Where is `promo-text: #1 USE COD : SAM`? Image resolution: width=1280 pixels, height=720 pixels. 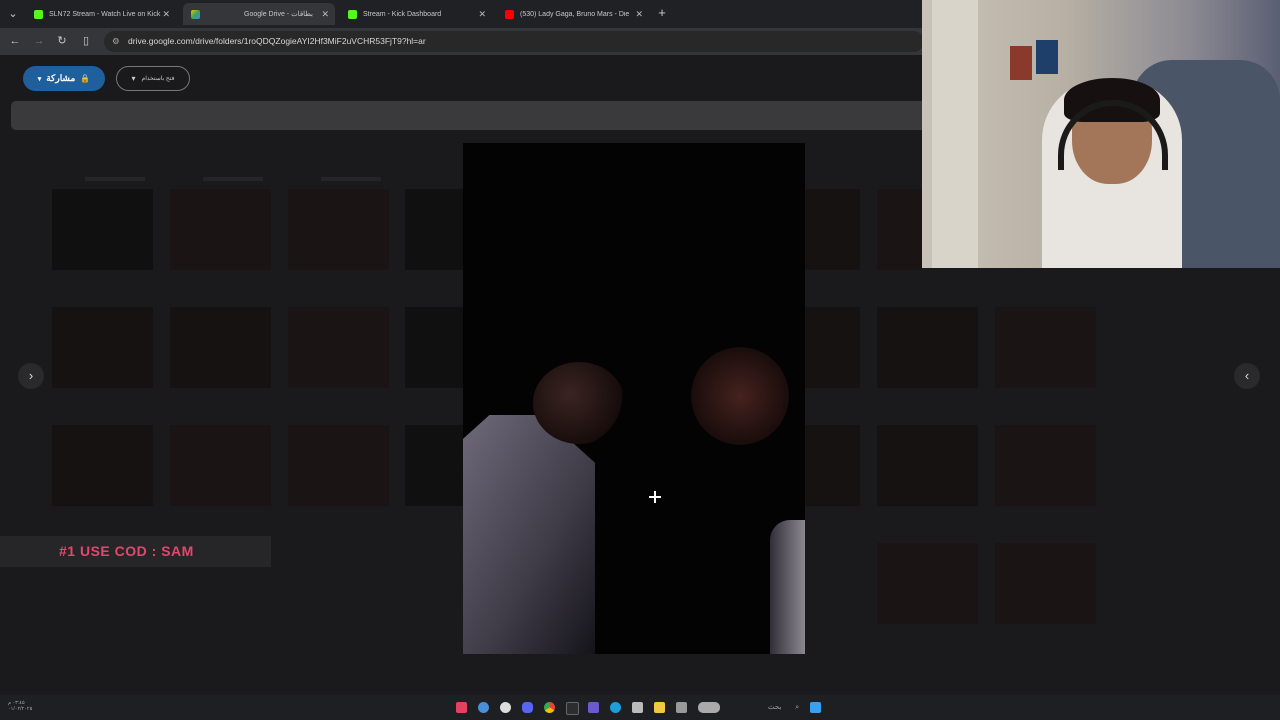 promo-text: #1 USE COD : SAM is located at coordinates (126, 551).